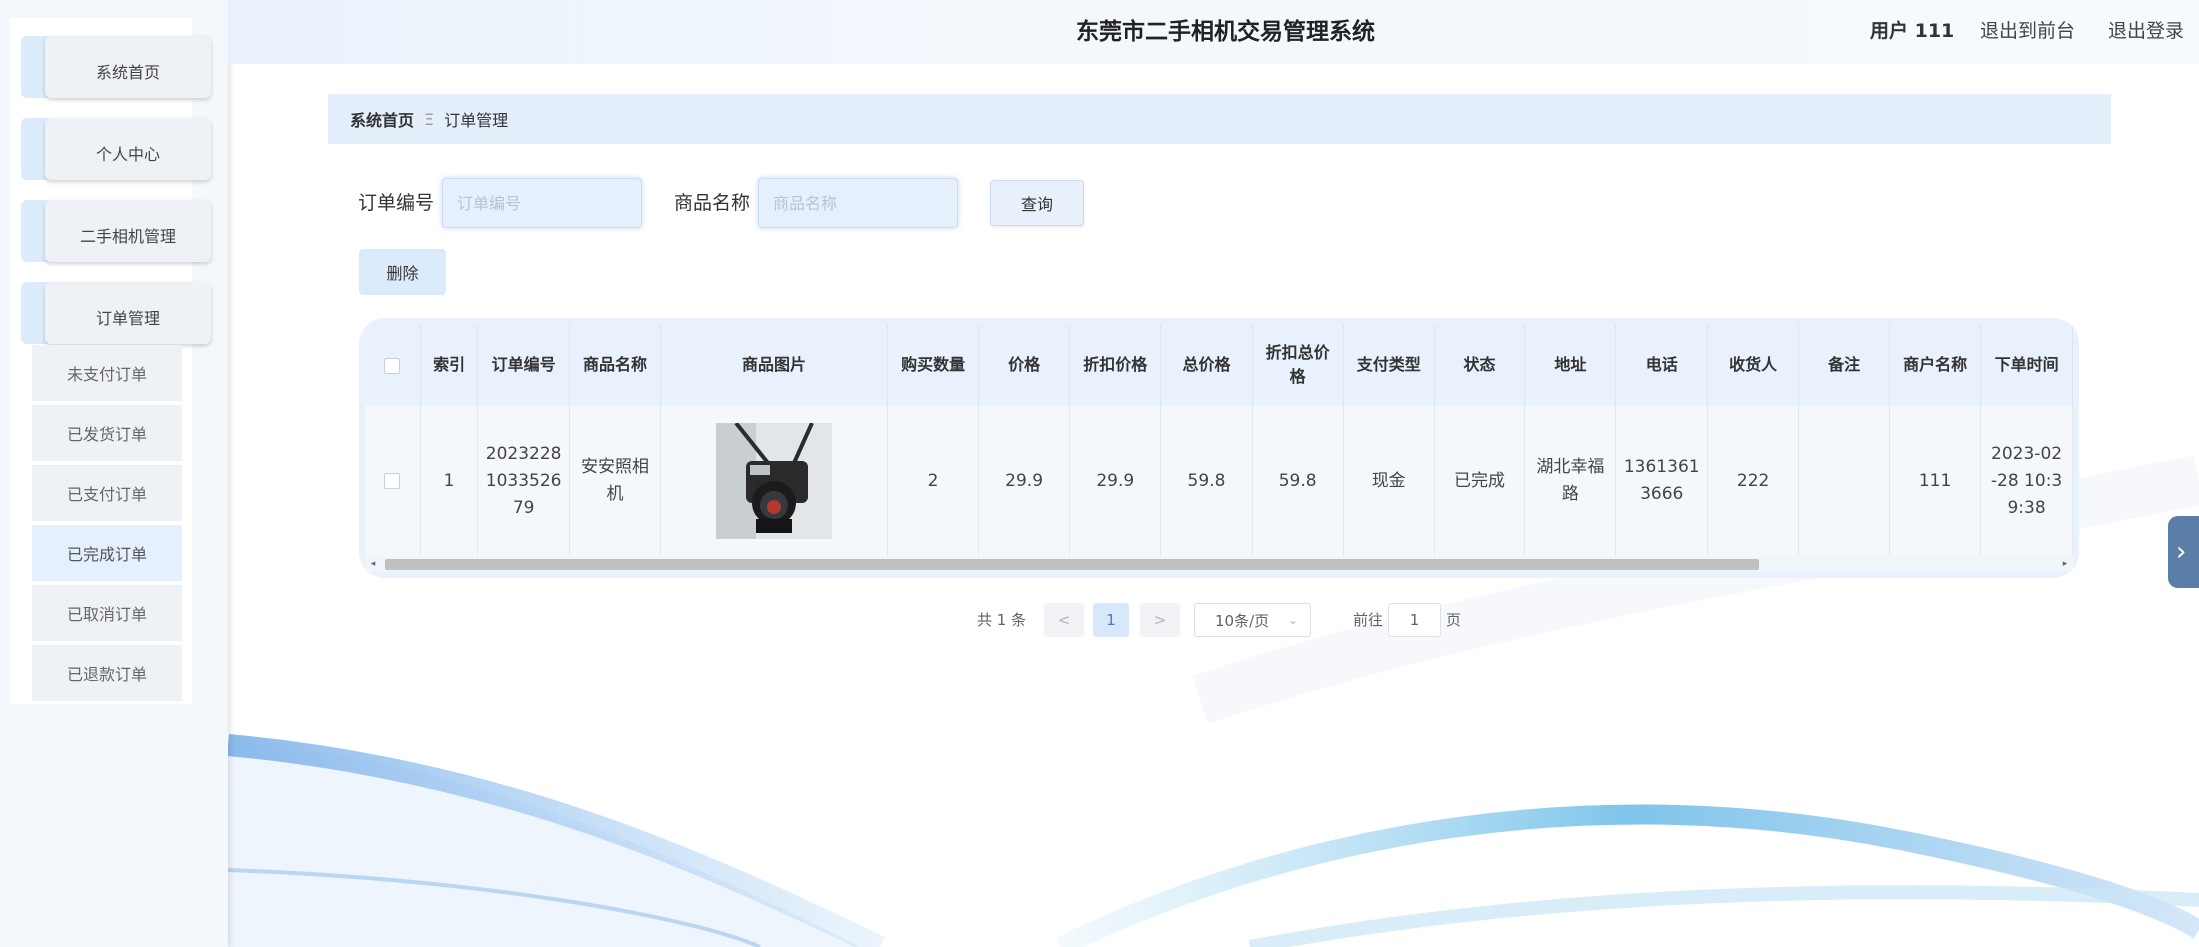  I want to click on table-header-cell: 订单编号, so click(524, 365).